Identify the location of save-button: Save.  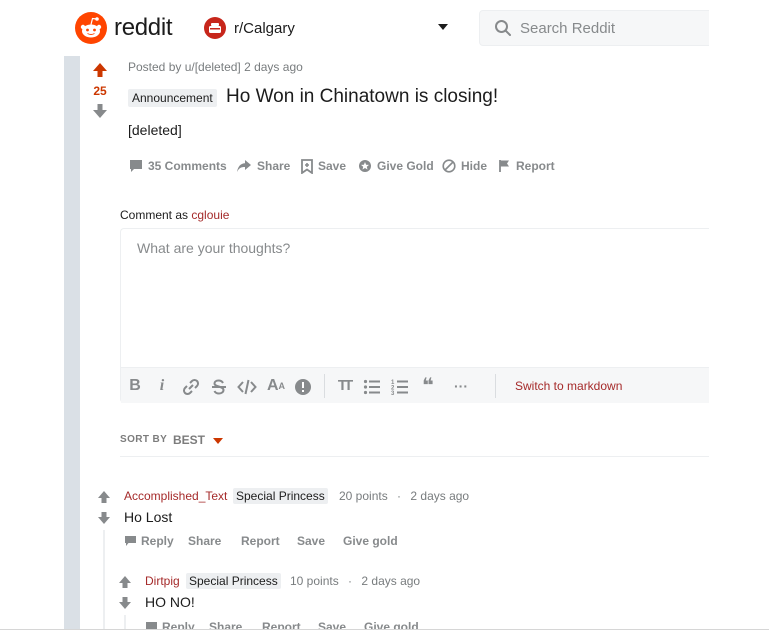
(324, 166).